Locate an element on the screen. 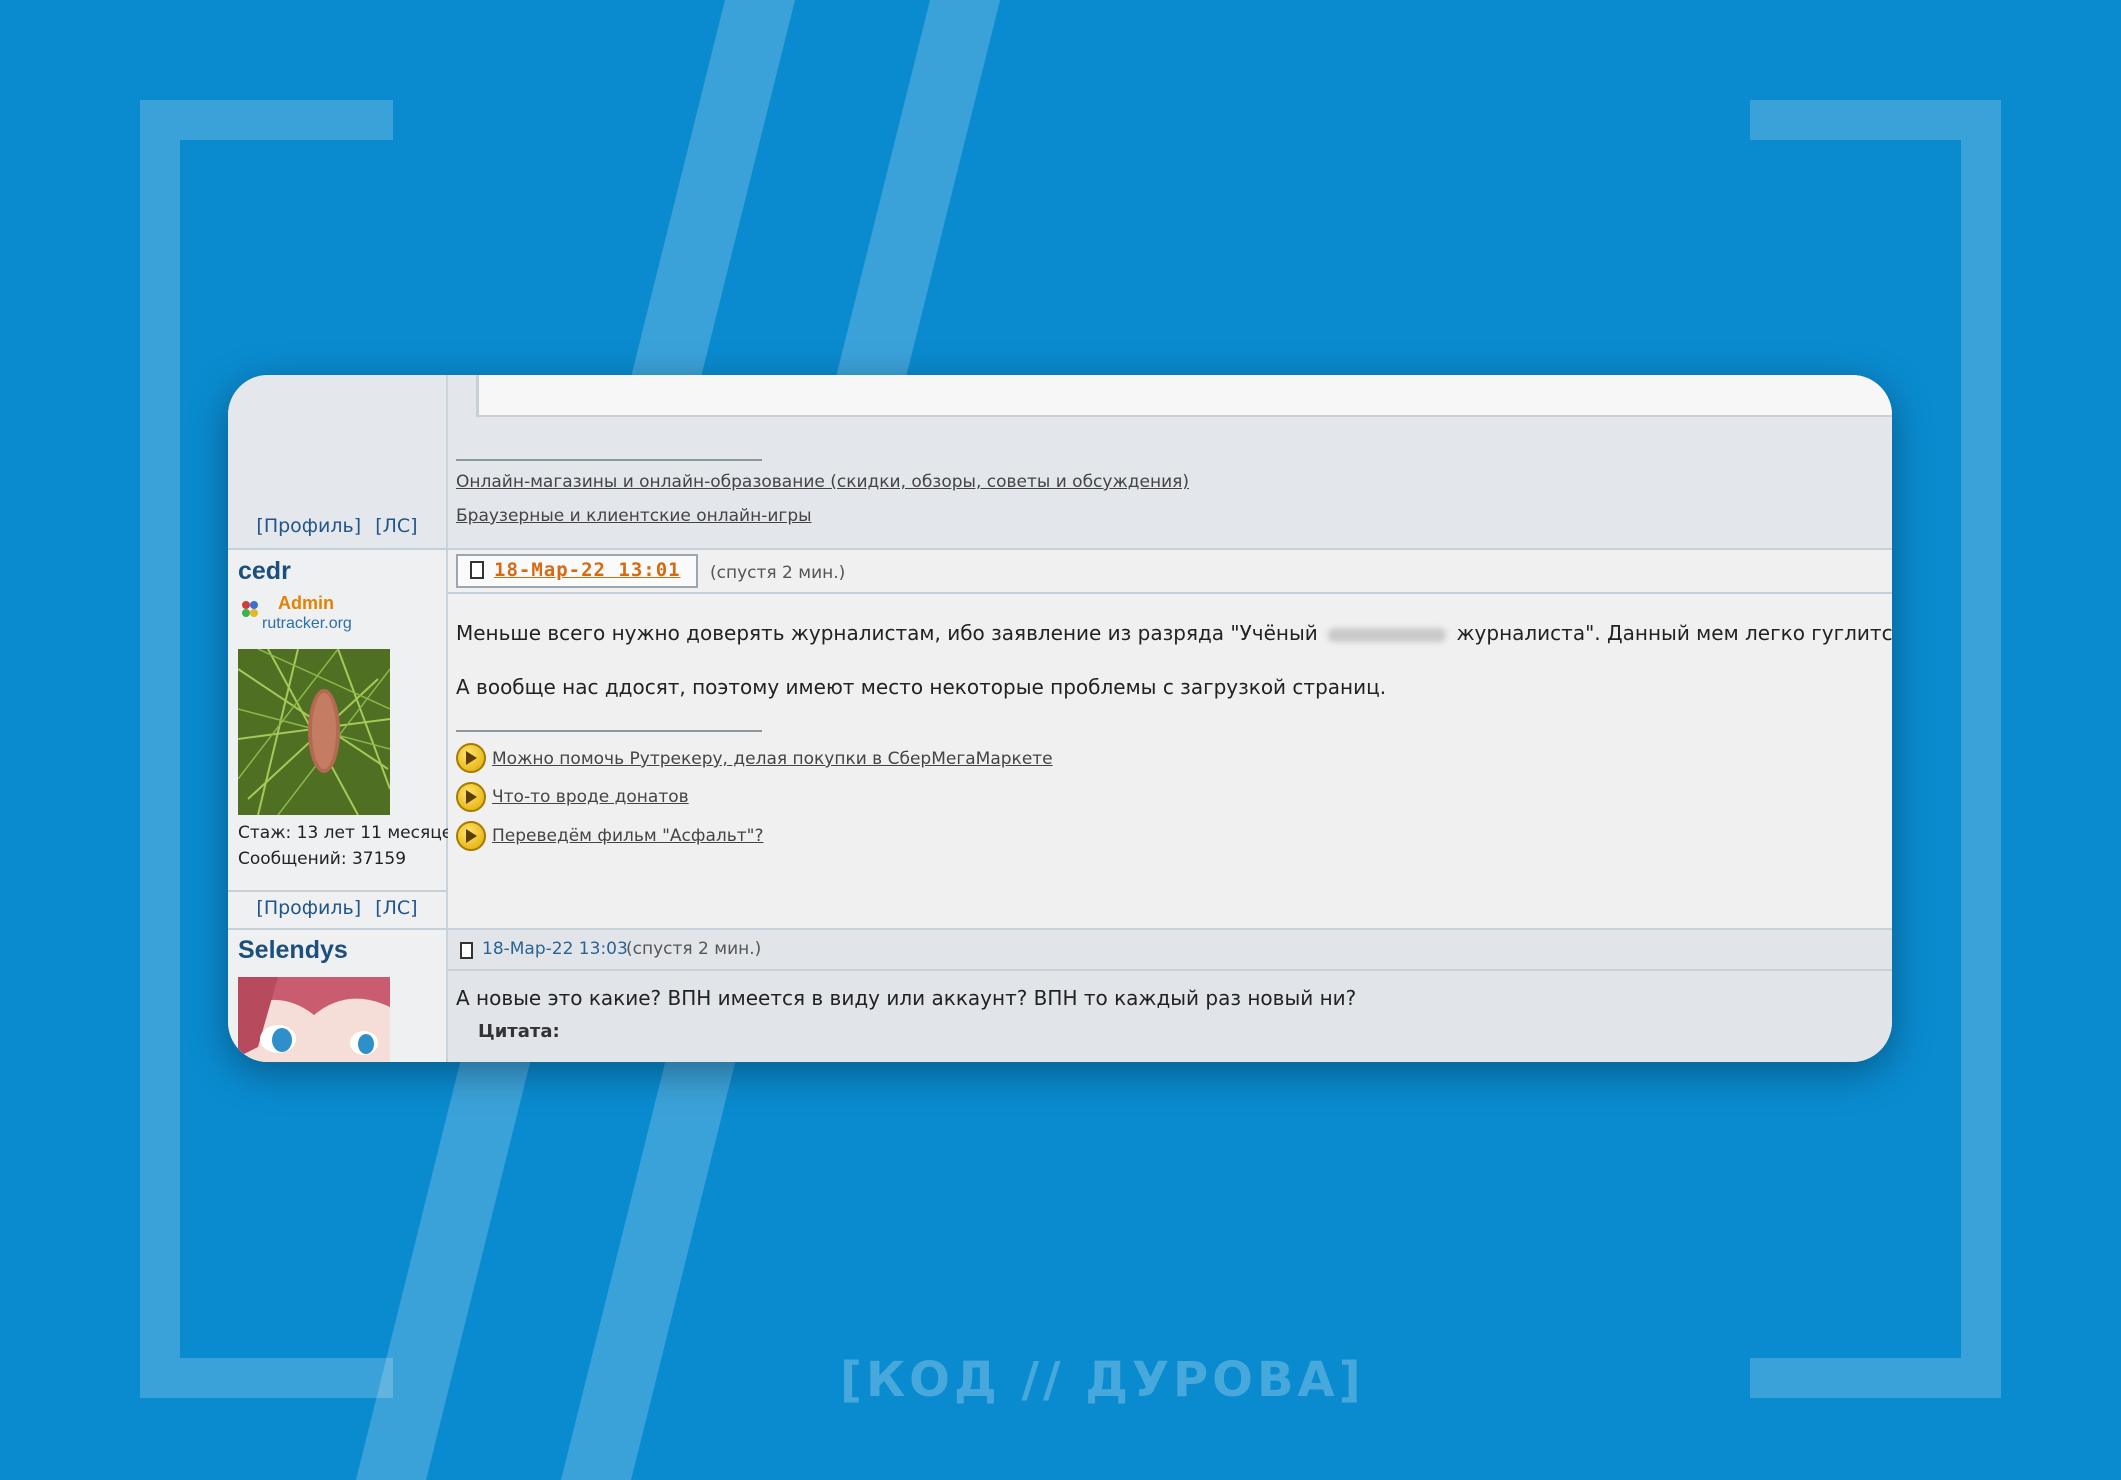  post-author-cedr: cedr is located at coordinates (264, 571).